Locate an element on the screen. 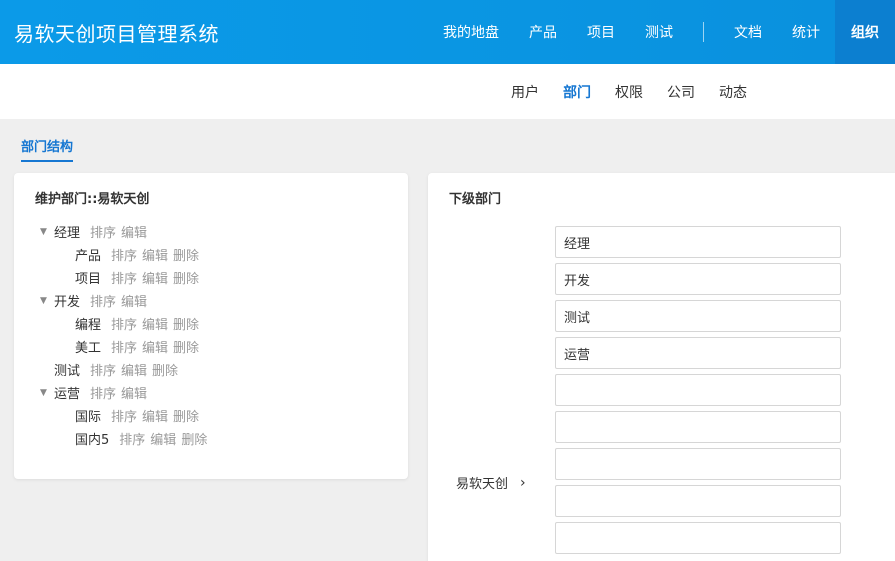 The width and height of the screenshot is (895, 561). parent-department: 易软天创 › is located at coordinates (491, 483).